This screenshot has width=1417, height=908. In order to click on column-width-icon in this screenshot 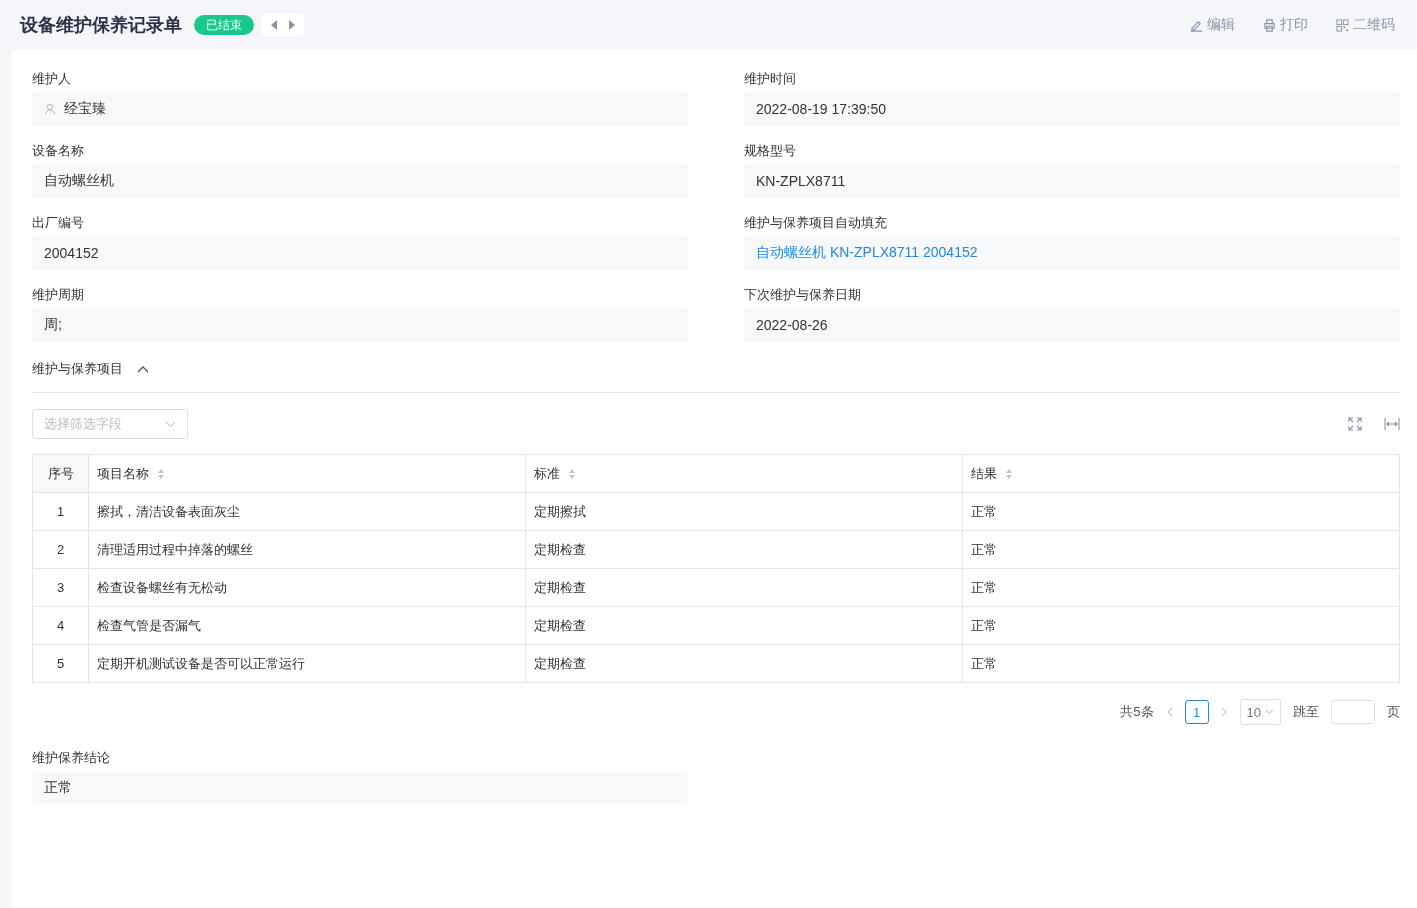, I will do `click(1392, 424)`.